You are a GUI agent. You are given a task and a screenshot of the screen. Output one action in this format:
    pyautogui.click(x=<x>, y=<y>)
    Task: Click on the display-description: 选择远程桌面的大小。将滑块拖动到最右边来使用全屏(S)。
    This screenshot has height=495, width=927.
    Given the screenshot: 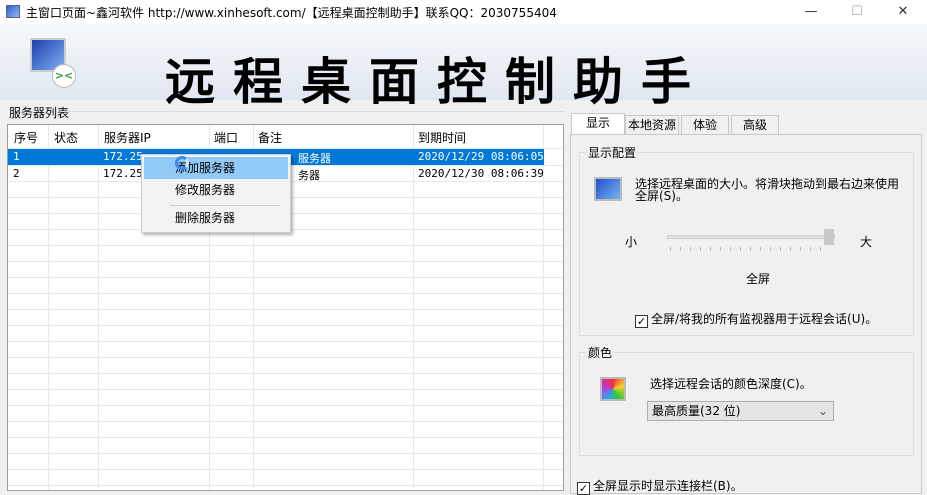 What is the action you would take?
    pyautogui.click(x=767, y=190)
    